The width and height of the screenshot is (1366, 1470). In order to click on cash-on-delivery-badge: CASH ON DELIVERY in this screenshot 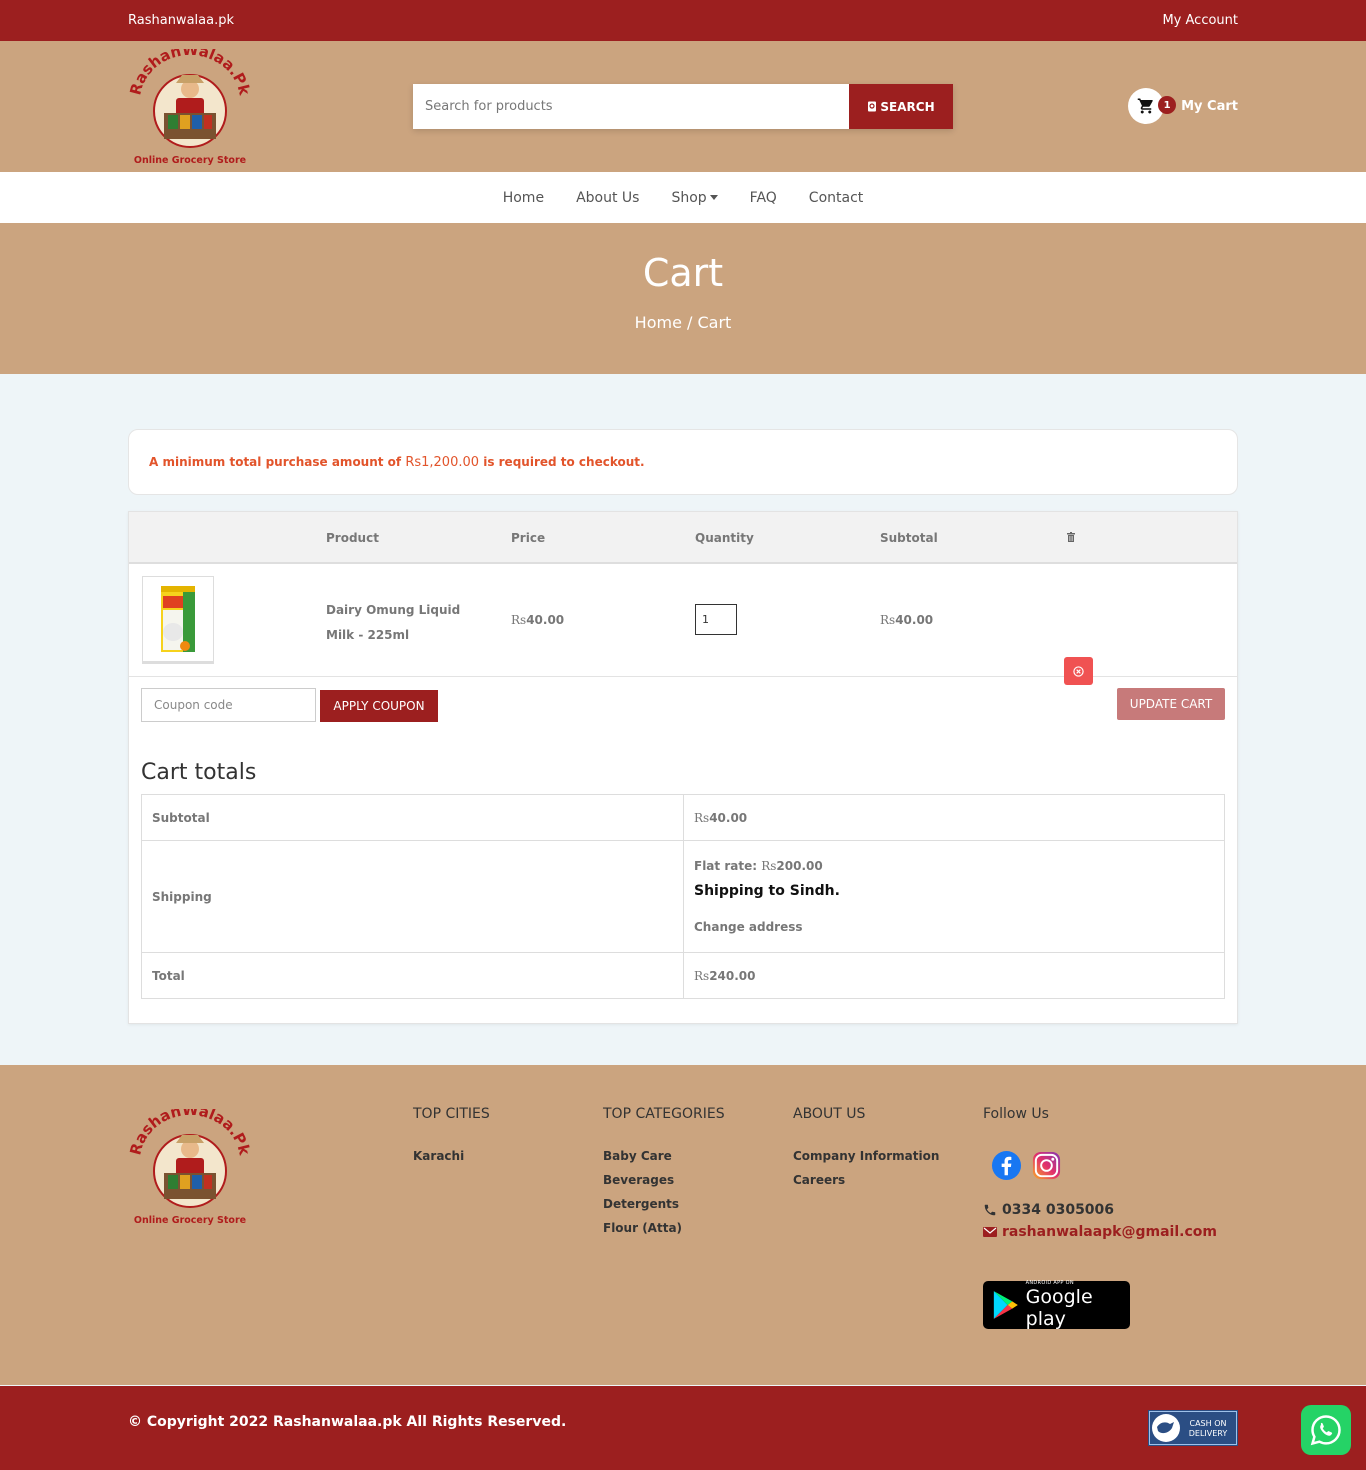, I will do `click(1193, 1428)`.